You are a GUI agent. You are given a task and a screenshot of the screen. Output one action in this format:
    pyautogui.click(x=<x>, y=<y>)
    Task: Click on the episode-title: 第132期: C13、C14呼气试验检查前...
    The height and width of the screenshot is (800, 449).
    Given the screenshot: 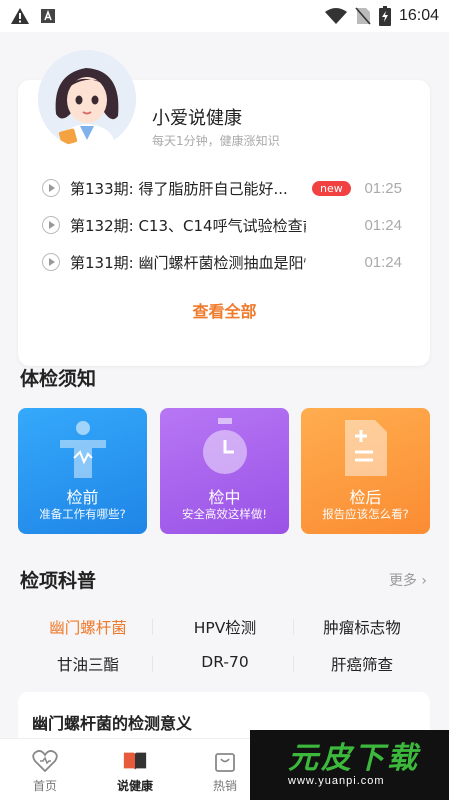 What is the action you would take?
    pyautogui.click(x=188, y=225)
    